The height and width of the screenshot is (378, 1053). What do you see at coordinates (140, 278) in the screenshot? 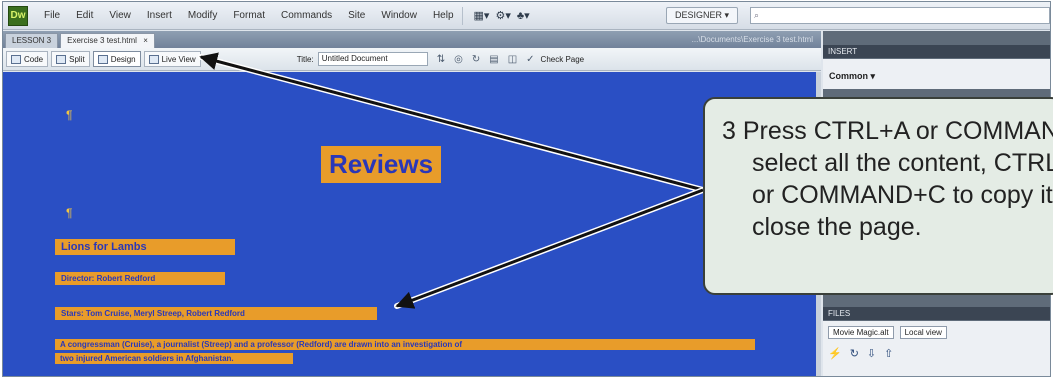
I see `director-line: Director: Robert Redford` at bounding box center [140, 278].